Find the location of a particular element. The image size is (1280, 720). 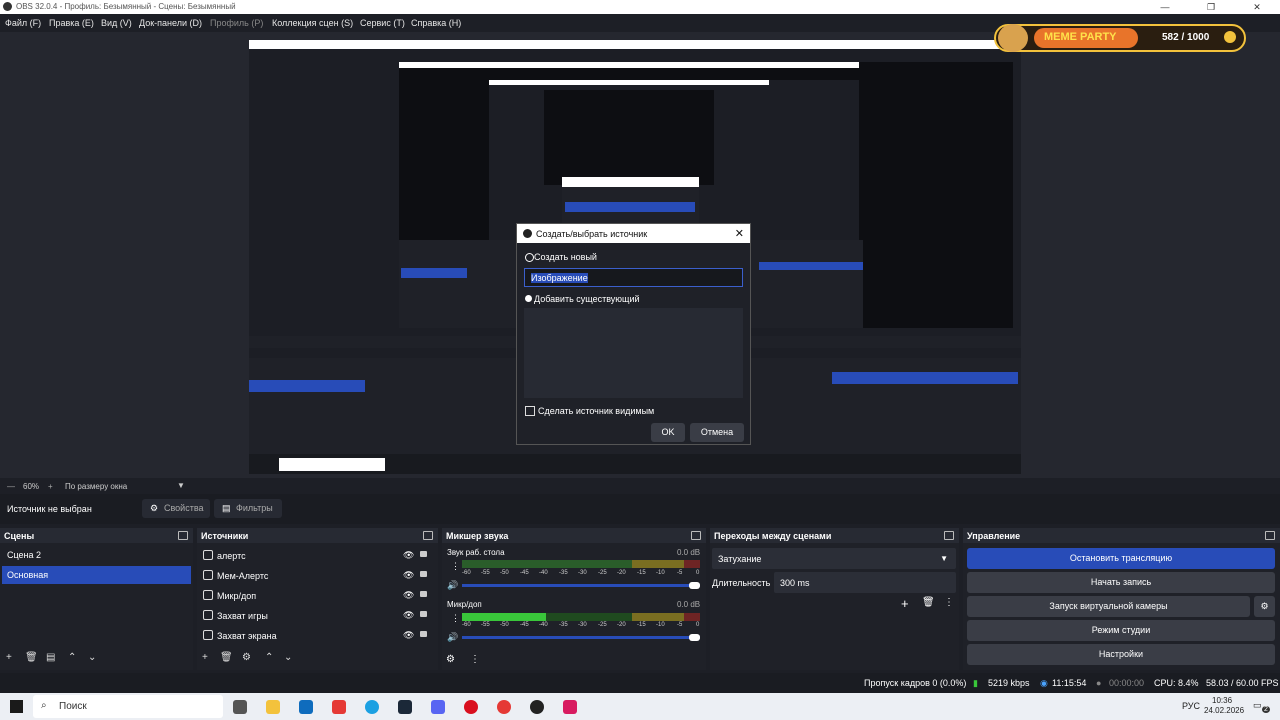

duration-value: 300 ms is located at coordinates (795, 583).